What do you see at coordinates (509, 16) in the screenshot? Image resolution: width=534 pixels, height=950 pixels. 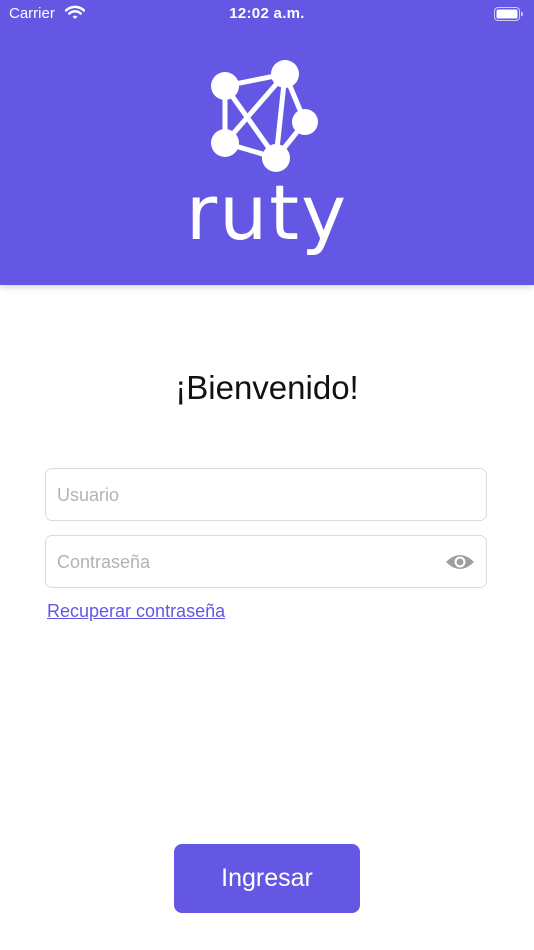 I see `battery-icon` at bounding box center [509, 16].